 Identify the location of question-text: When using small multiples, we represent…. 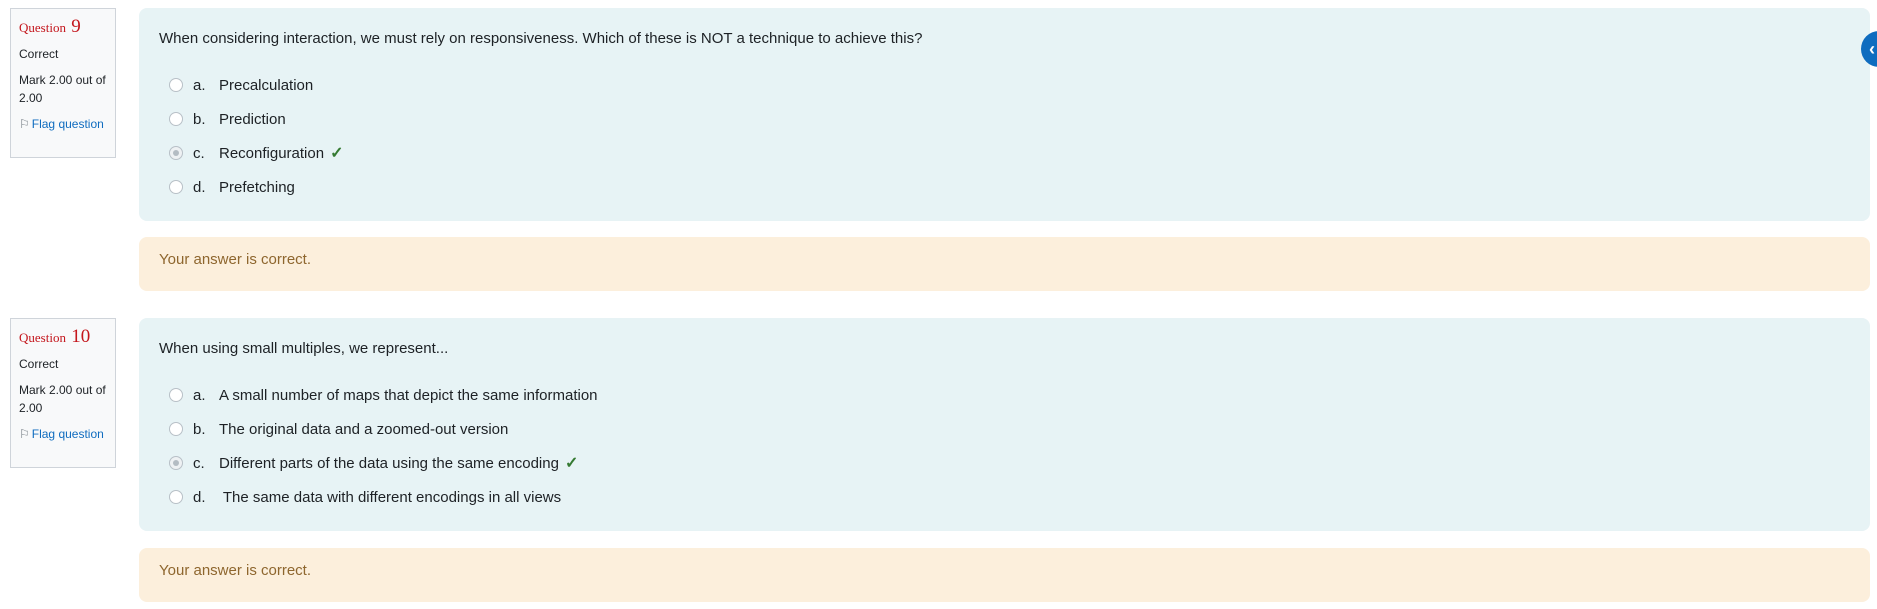
(304, 348).